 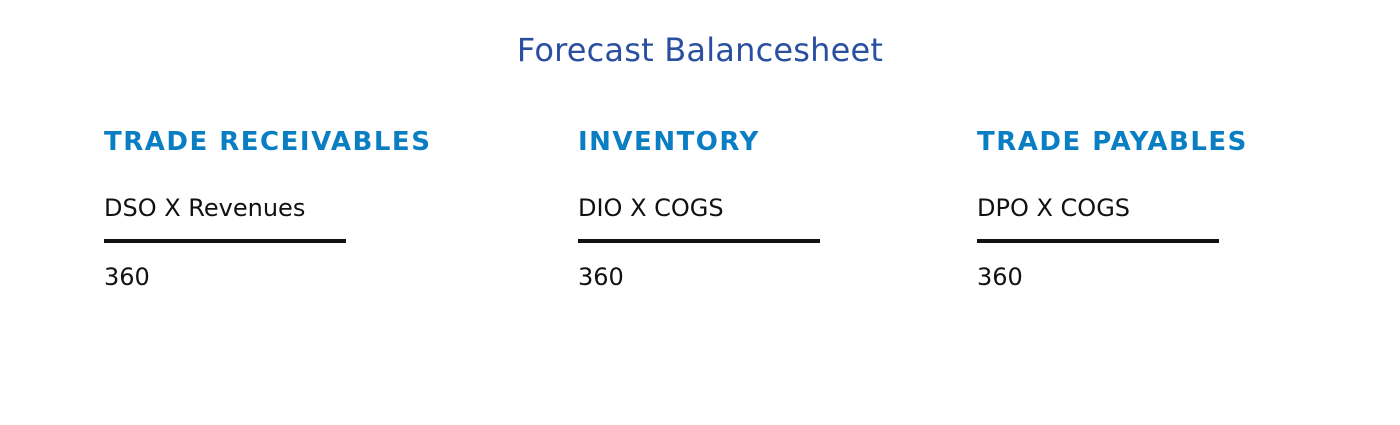 I want to click on formula-numerator: DSO X Revenues, so click(x=205, y=208).